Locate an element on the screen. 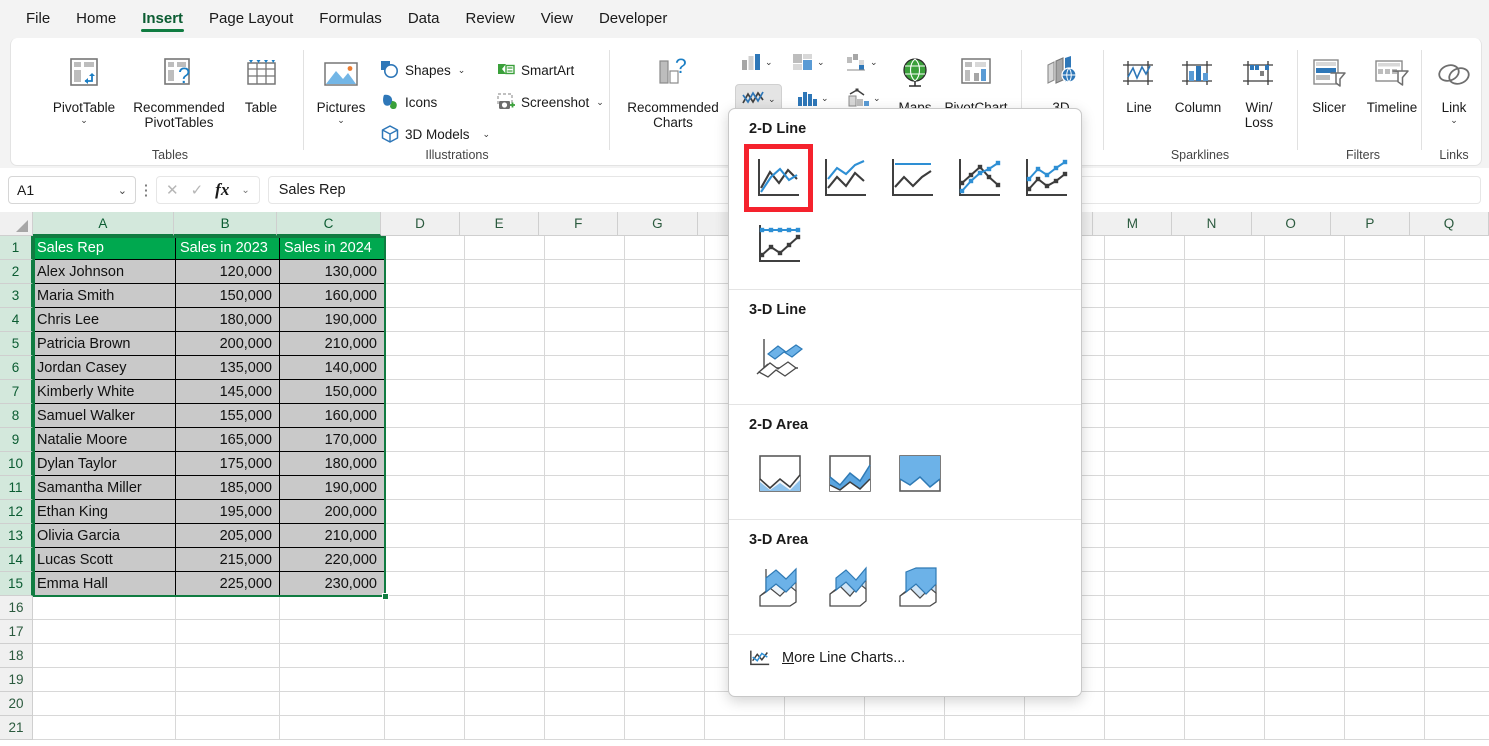  cell-N9 is located at coordinates (1225, 440).